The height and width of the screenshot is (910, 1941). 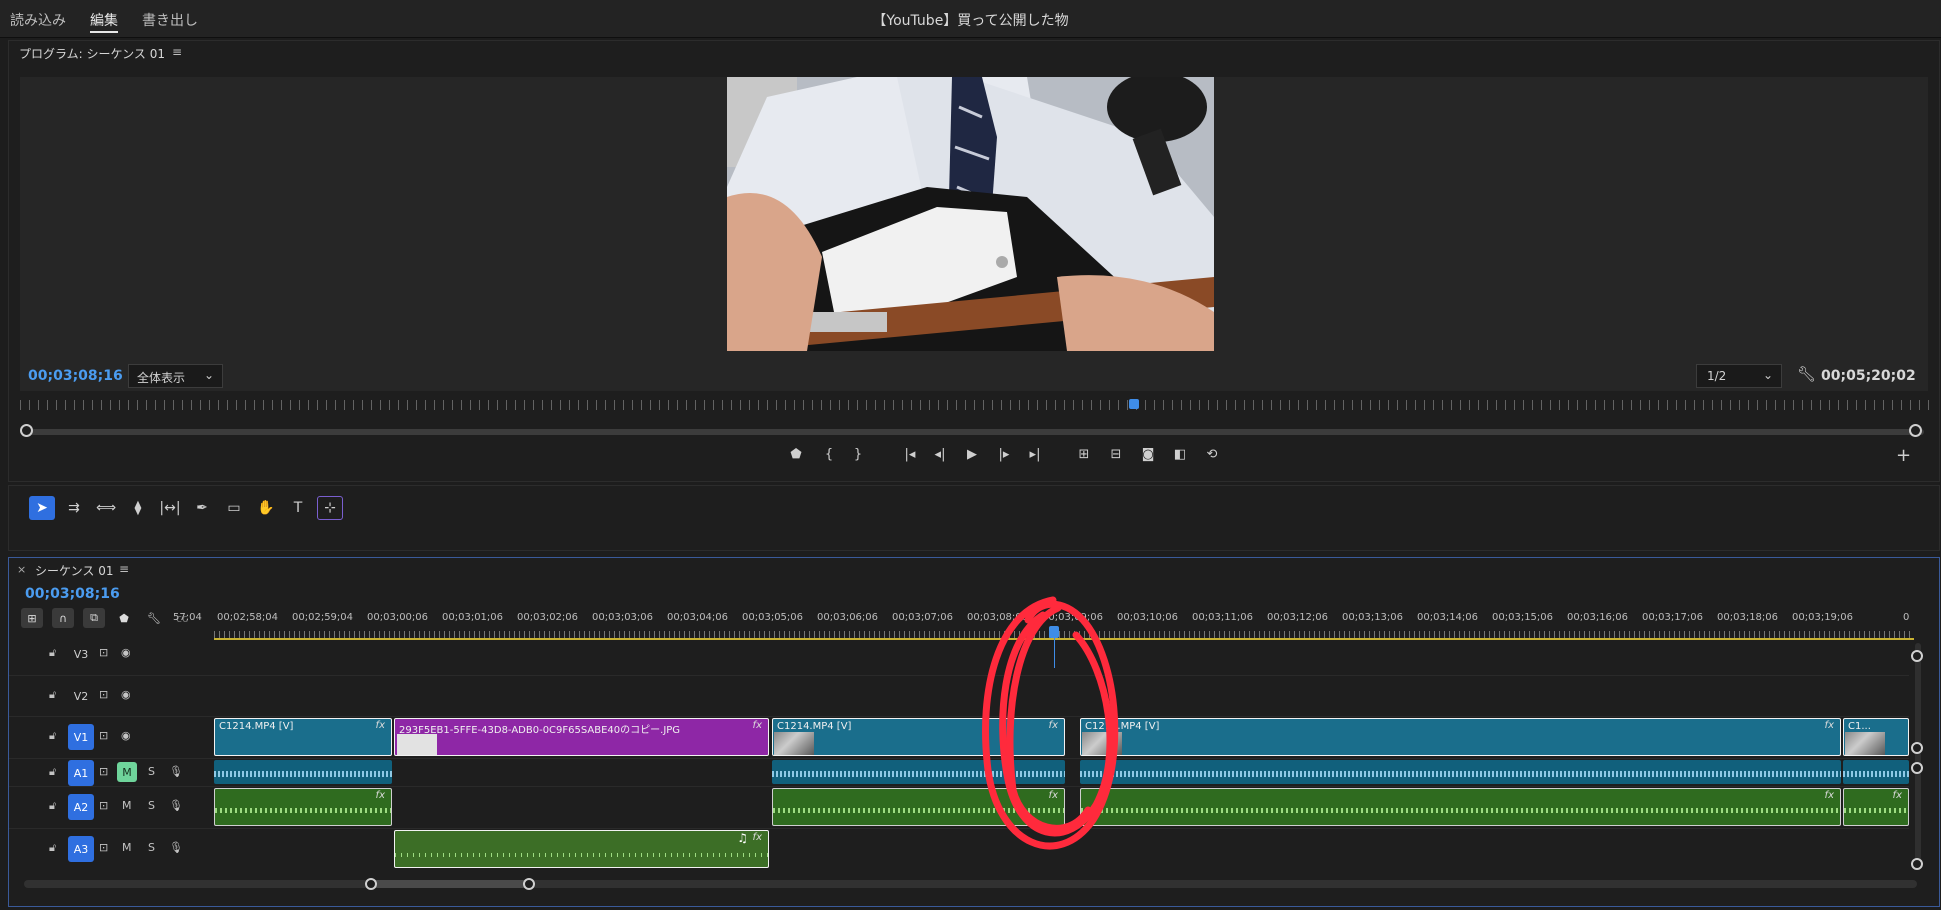 I want to click on extract-icon: ⊟, so click(x=1116, y=454).